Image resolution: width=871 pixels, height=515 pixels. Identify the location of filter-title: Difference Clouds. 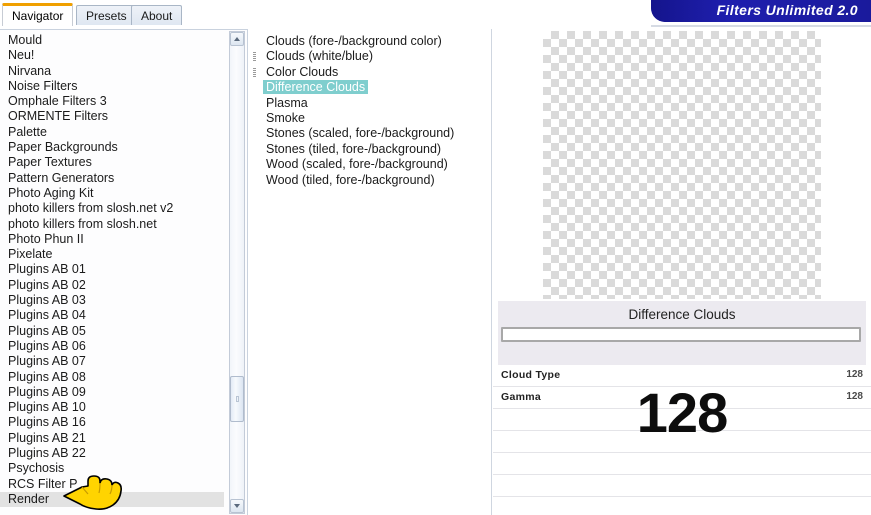
(682, 314).